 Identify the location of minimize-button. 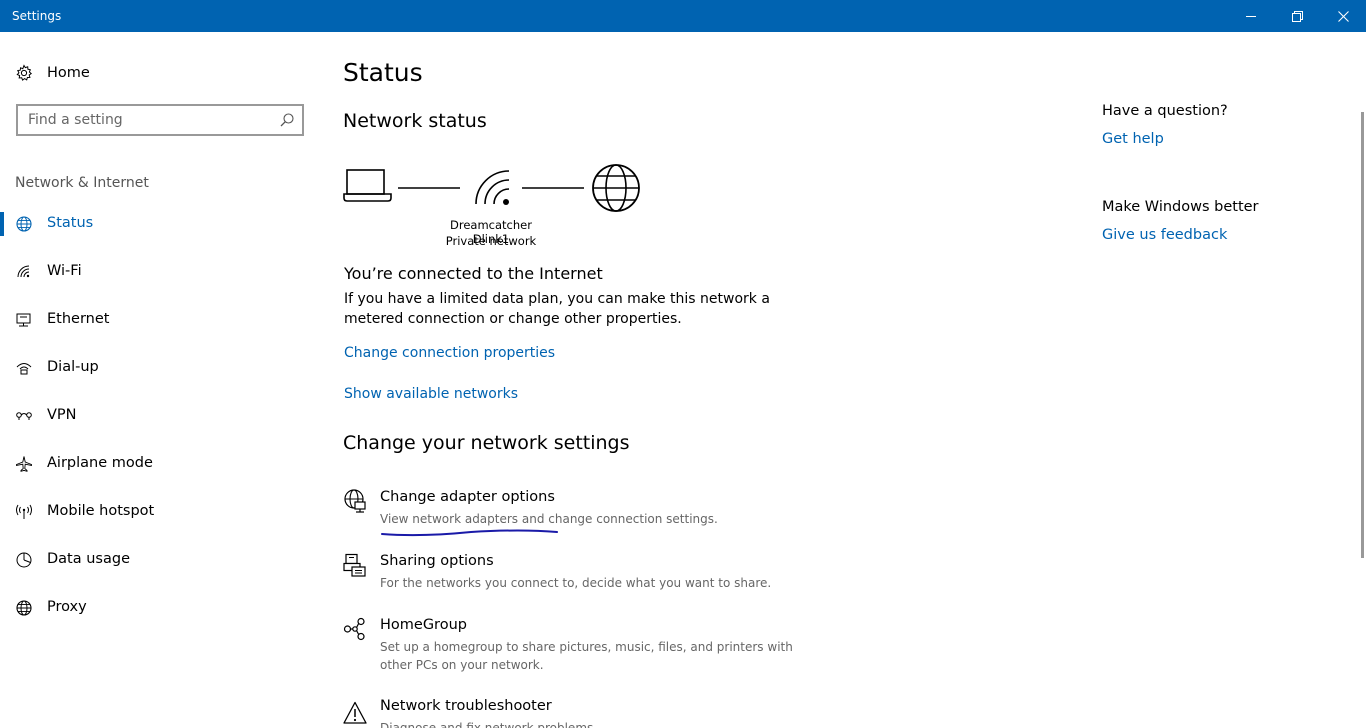
(1251, 16).